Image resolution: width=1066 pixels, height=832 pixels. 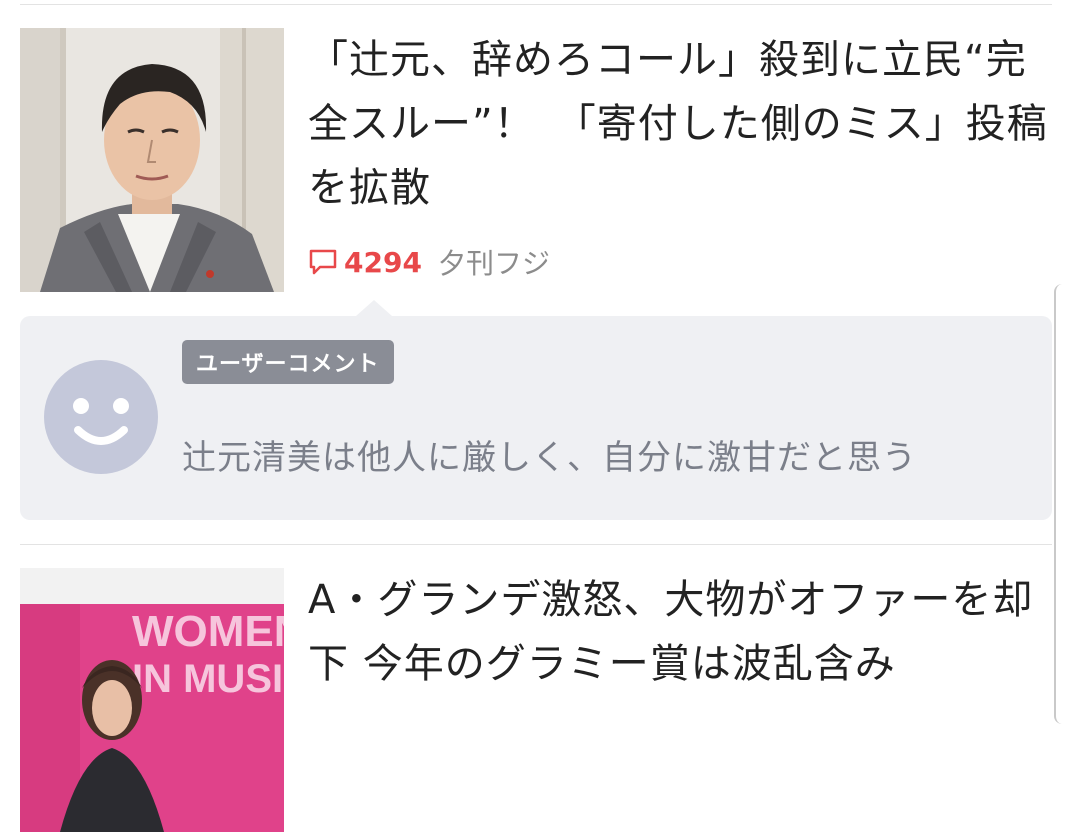 What do you see at coordinates (536, 544) in the screenshot?
I see `article-divider` at bounding box center [536, 544].